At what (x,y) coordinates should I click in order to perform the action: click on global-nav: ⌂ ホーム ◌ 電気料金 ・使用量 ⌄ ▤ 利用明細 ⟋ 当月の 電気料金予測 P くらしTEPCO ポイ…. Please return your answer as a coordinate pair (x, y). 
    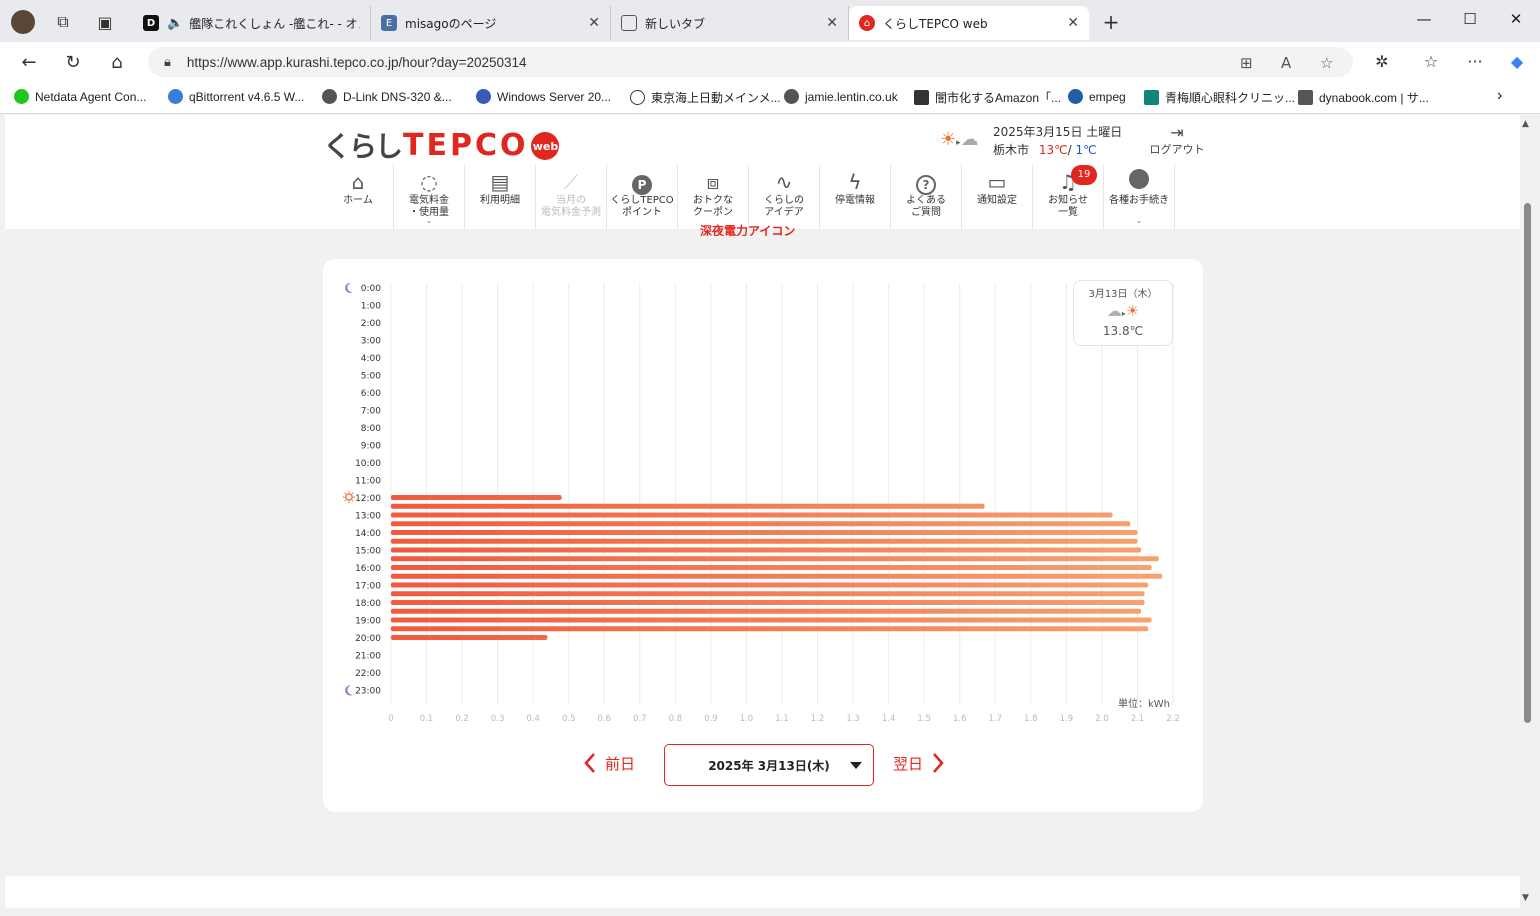
    Looking at the image, I should click on (749, 197).